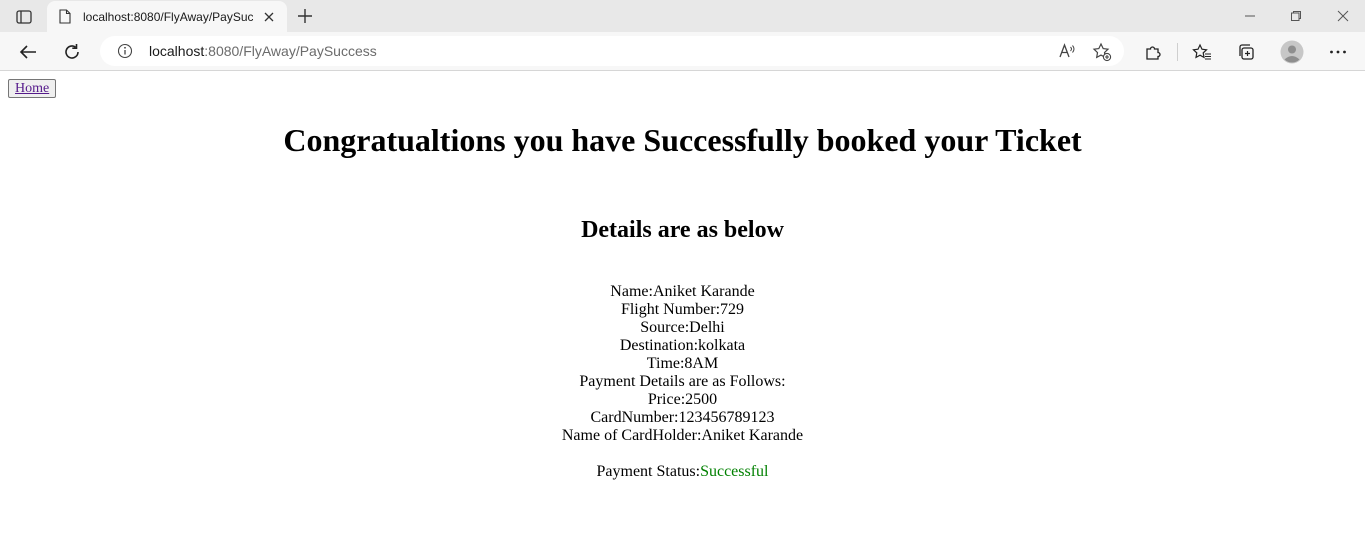 This screenshot has width=1365, height=539. Describe the element at coordinates (290, 51) in the screenshot. I see `url-path: :8080/FlyAway/PaySuccess` at that location.